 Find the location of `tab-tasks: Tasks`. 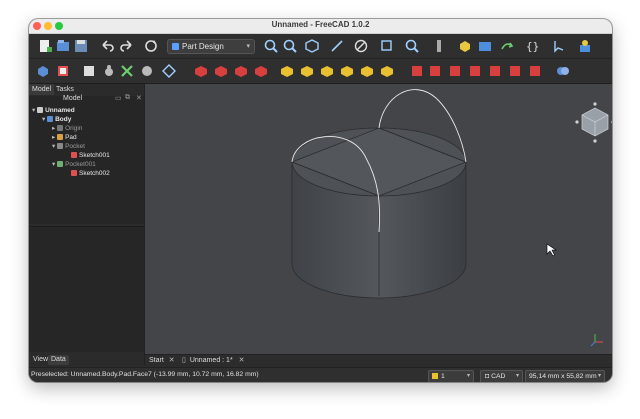

tab-tasks: Tasks is located at coordinates (65, 89).